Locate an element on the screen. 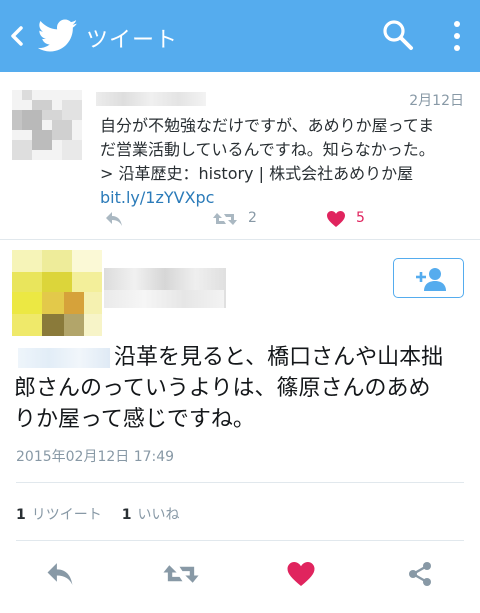 The height and width of the screenshot is (613, 480). tweet-text-line: 沿革を見ると、橋口さんや山本拙 is located at coordinates (279, 357).